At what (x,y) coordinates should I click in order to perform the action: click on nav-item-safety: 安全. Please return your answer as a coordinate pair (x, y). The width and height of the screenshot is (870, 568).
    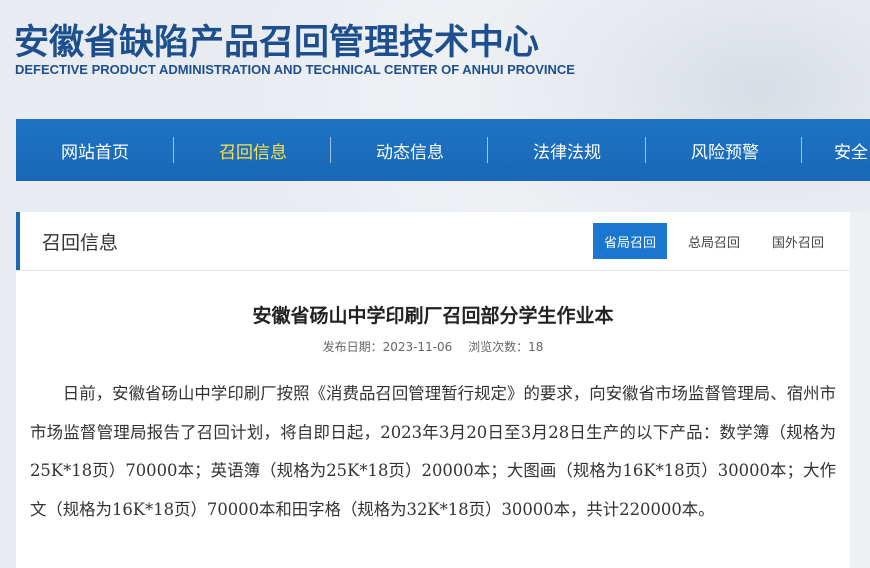
    Looking at the image, I should click on (836, 150).